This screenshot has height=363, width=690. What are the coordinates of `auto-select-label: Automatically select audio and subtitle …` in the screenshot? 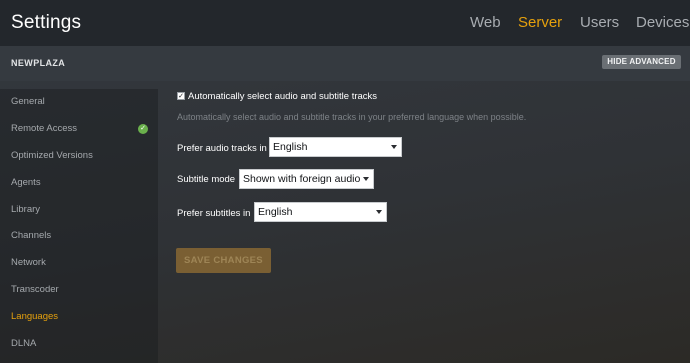 It's located at (283, 96).